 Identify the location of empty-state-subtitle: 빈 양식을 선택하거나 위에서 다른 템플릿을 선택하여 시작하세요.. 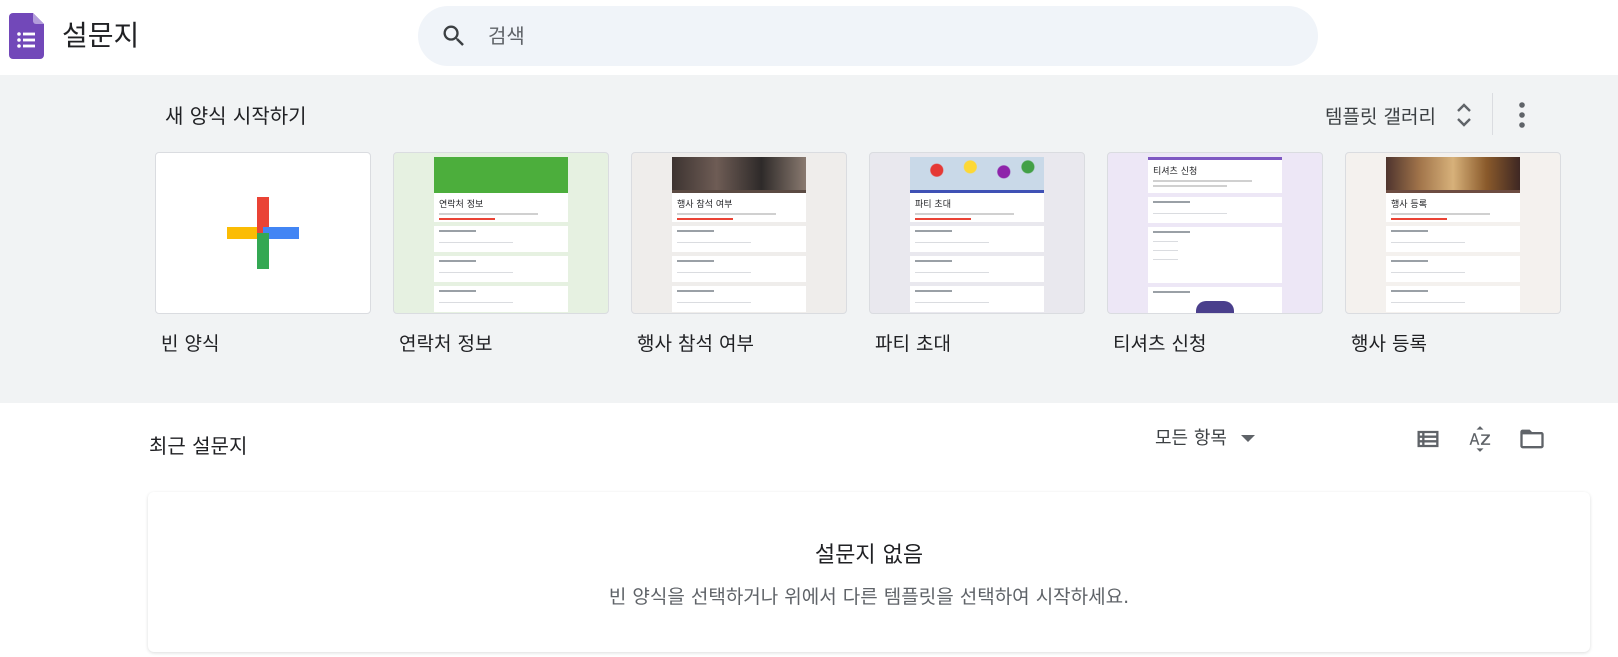
(869, 597).